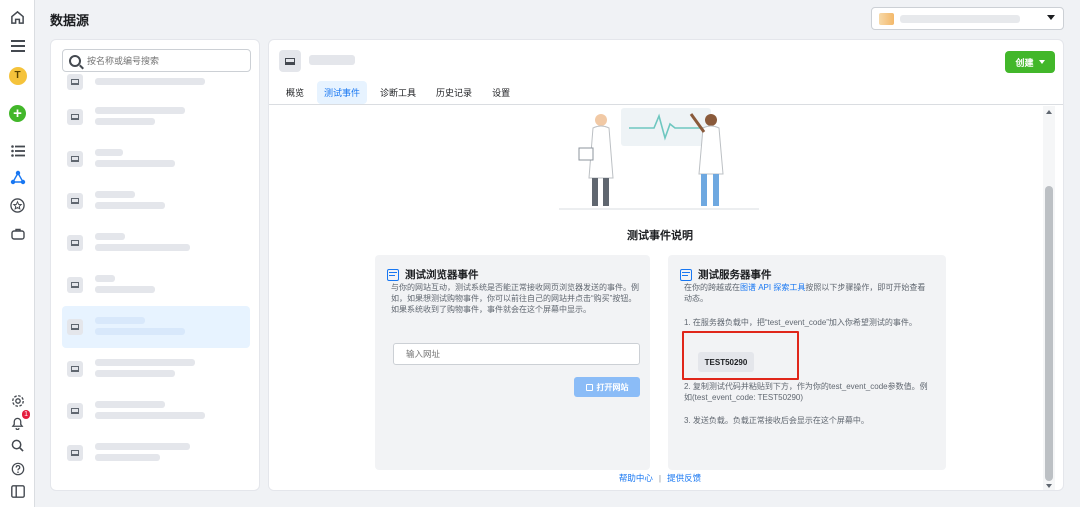 The image size is (1080, 507). I want to click on add-icon: +, so click(17, 113).